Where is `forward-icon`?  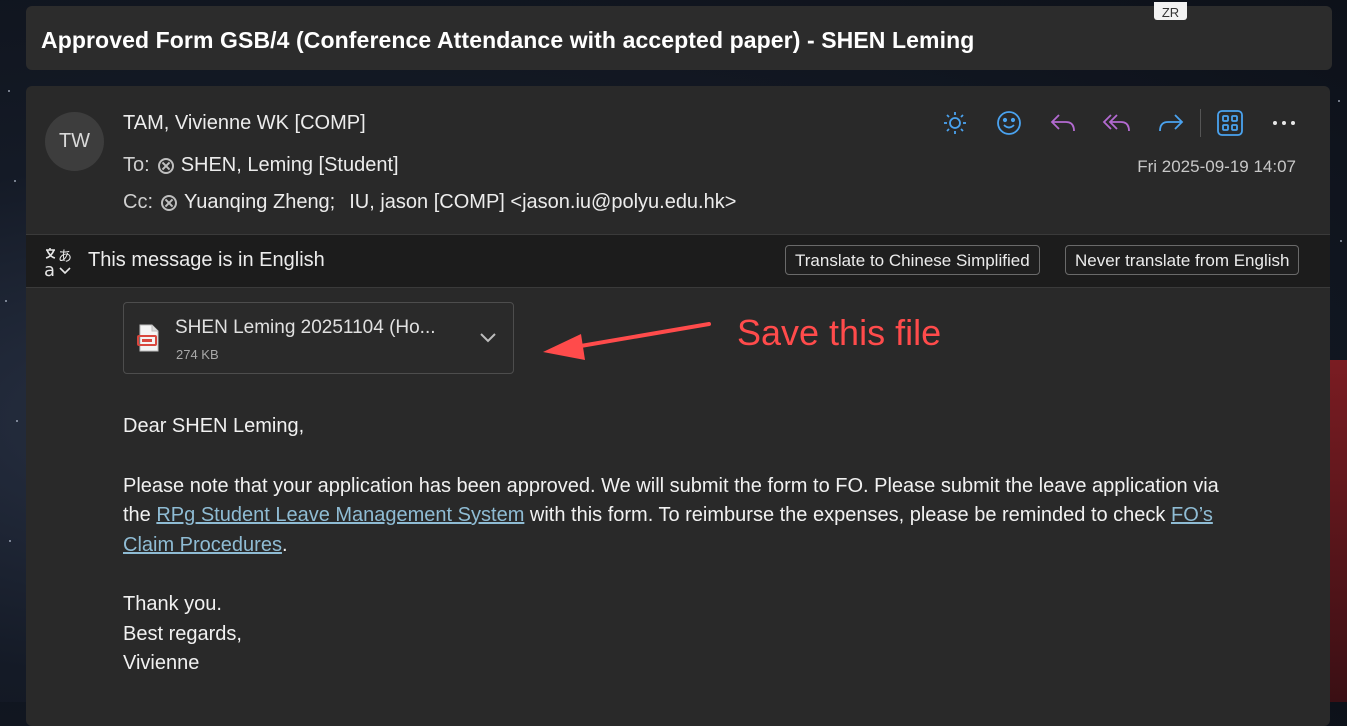
forward-icon is located at coordinates (1171, 123).